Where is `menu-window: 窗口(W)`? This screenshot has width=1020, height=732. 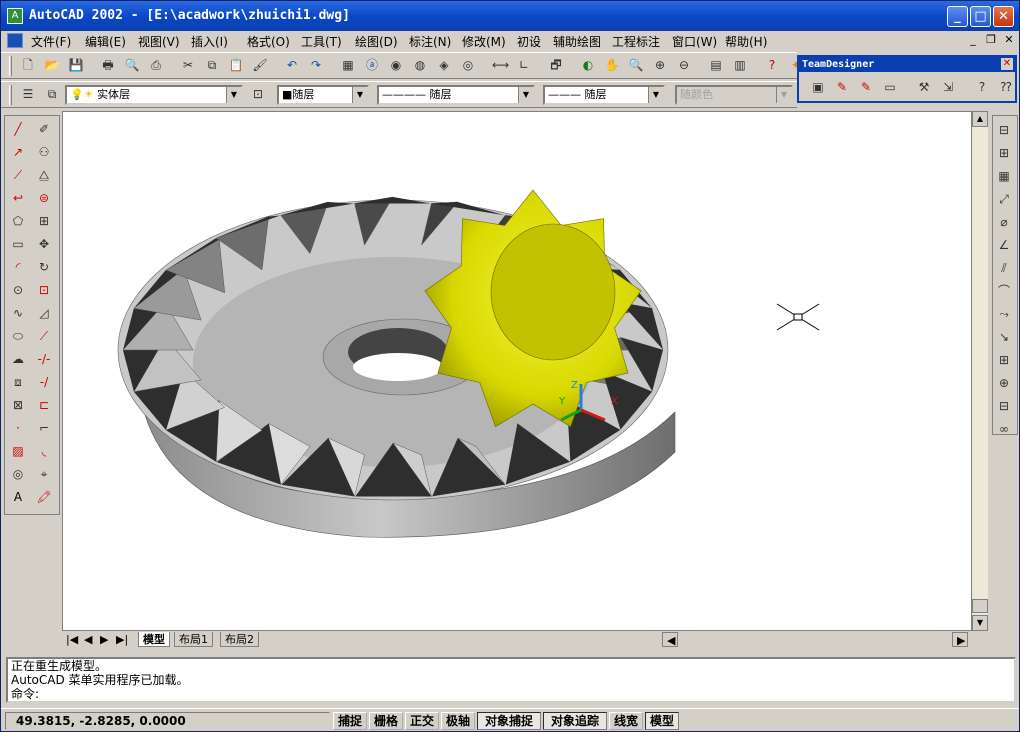
menu-window: 窗口(W) is located at coordinates (694, 41).